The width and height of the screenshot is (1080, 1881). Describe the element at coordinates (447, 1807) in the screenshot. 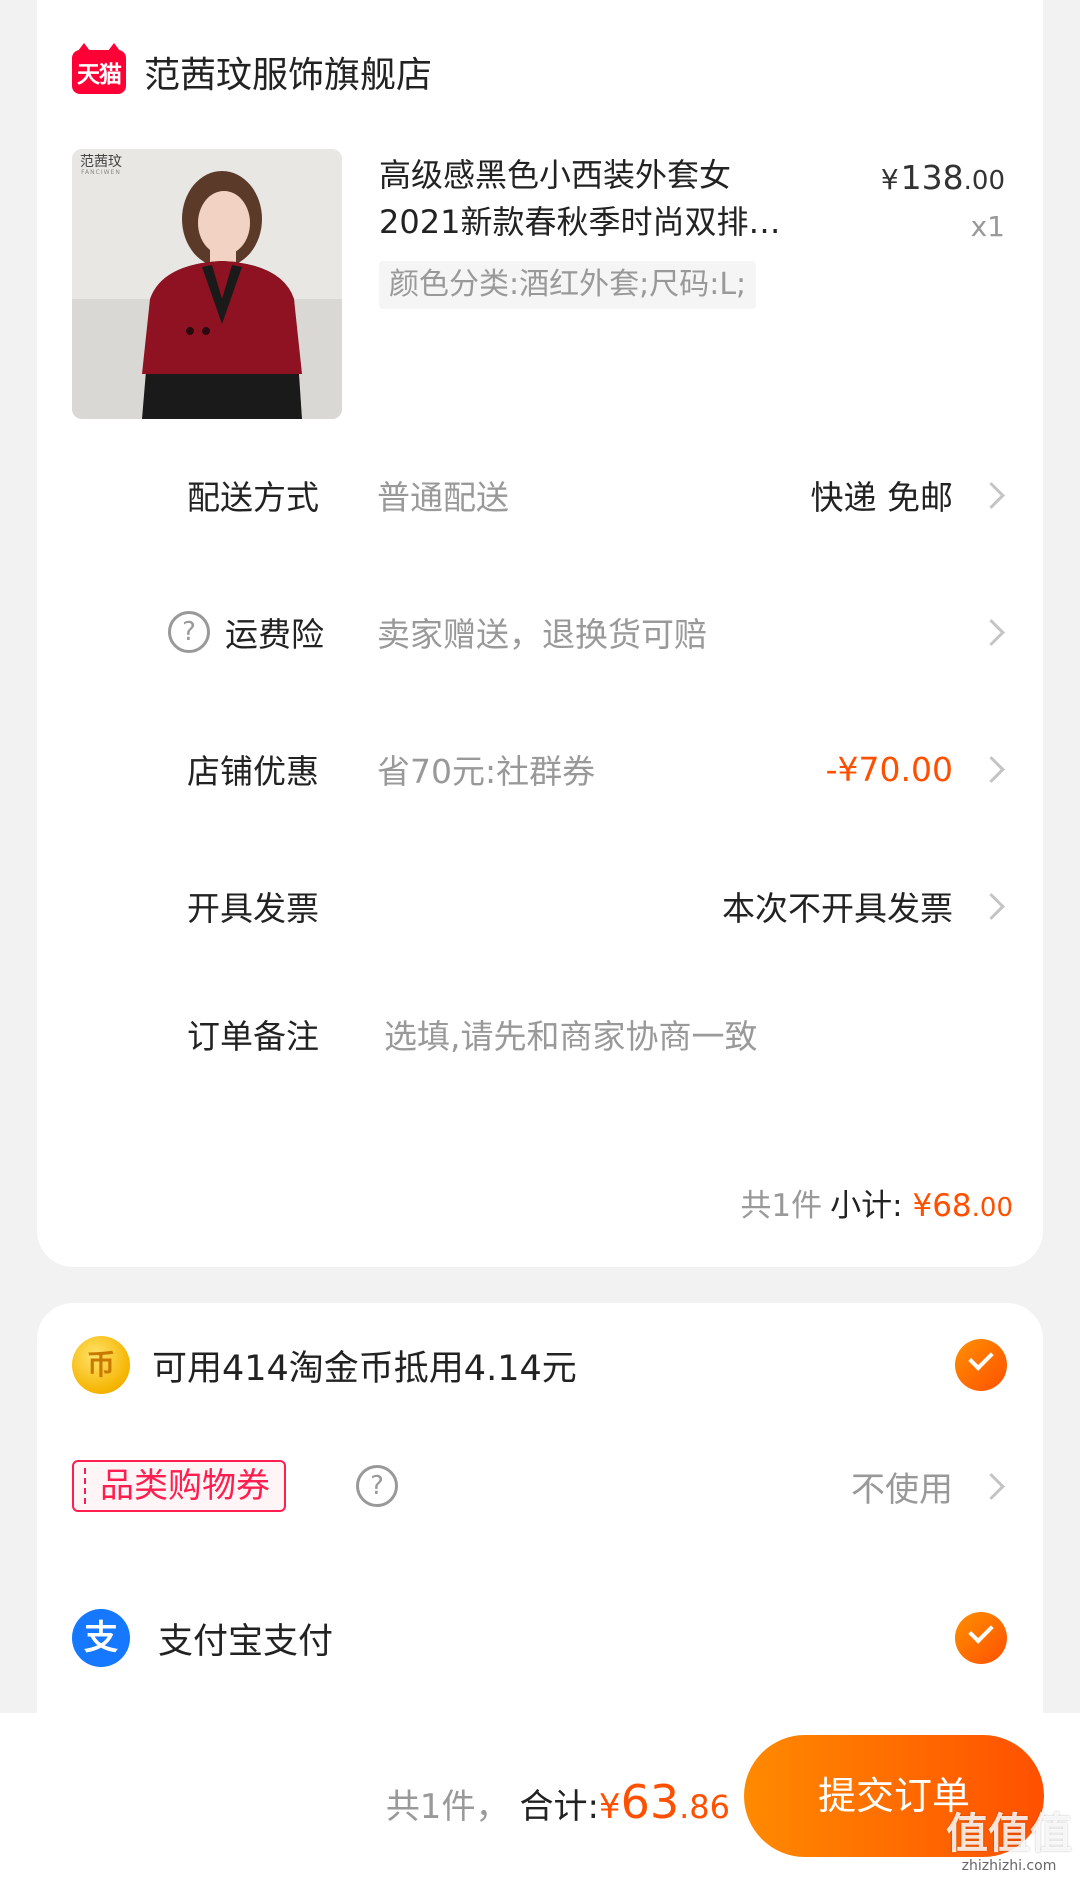

I see `total-count: 共1件，` at that location.